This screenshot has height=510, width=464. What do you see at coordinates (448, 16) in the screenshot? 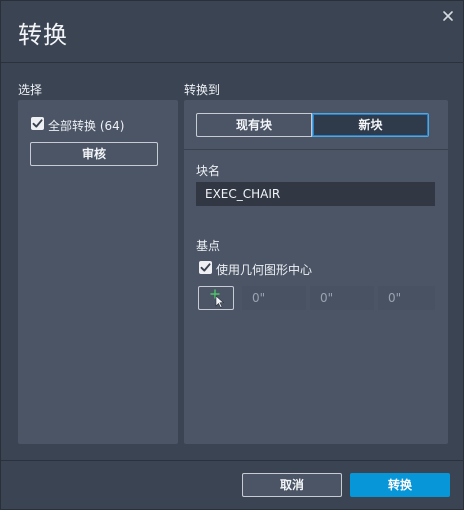
I see `close-icon` at bounding box center [448, 16].